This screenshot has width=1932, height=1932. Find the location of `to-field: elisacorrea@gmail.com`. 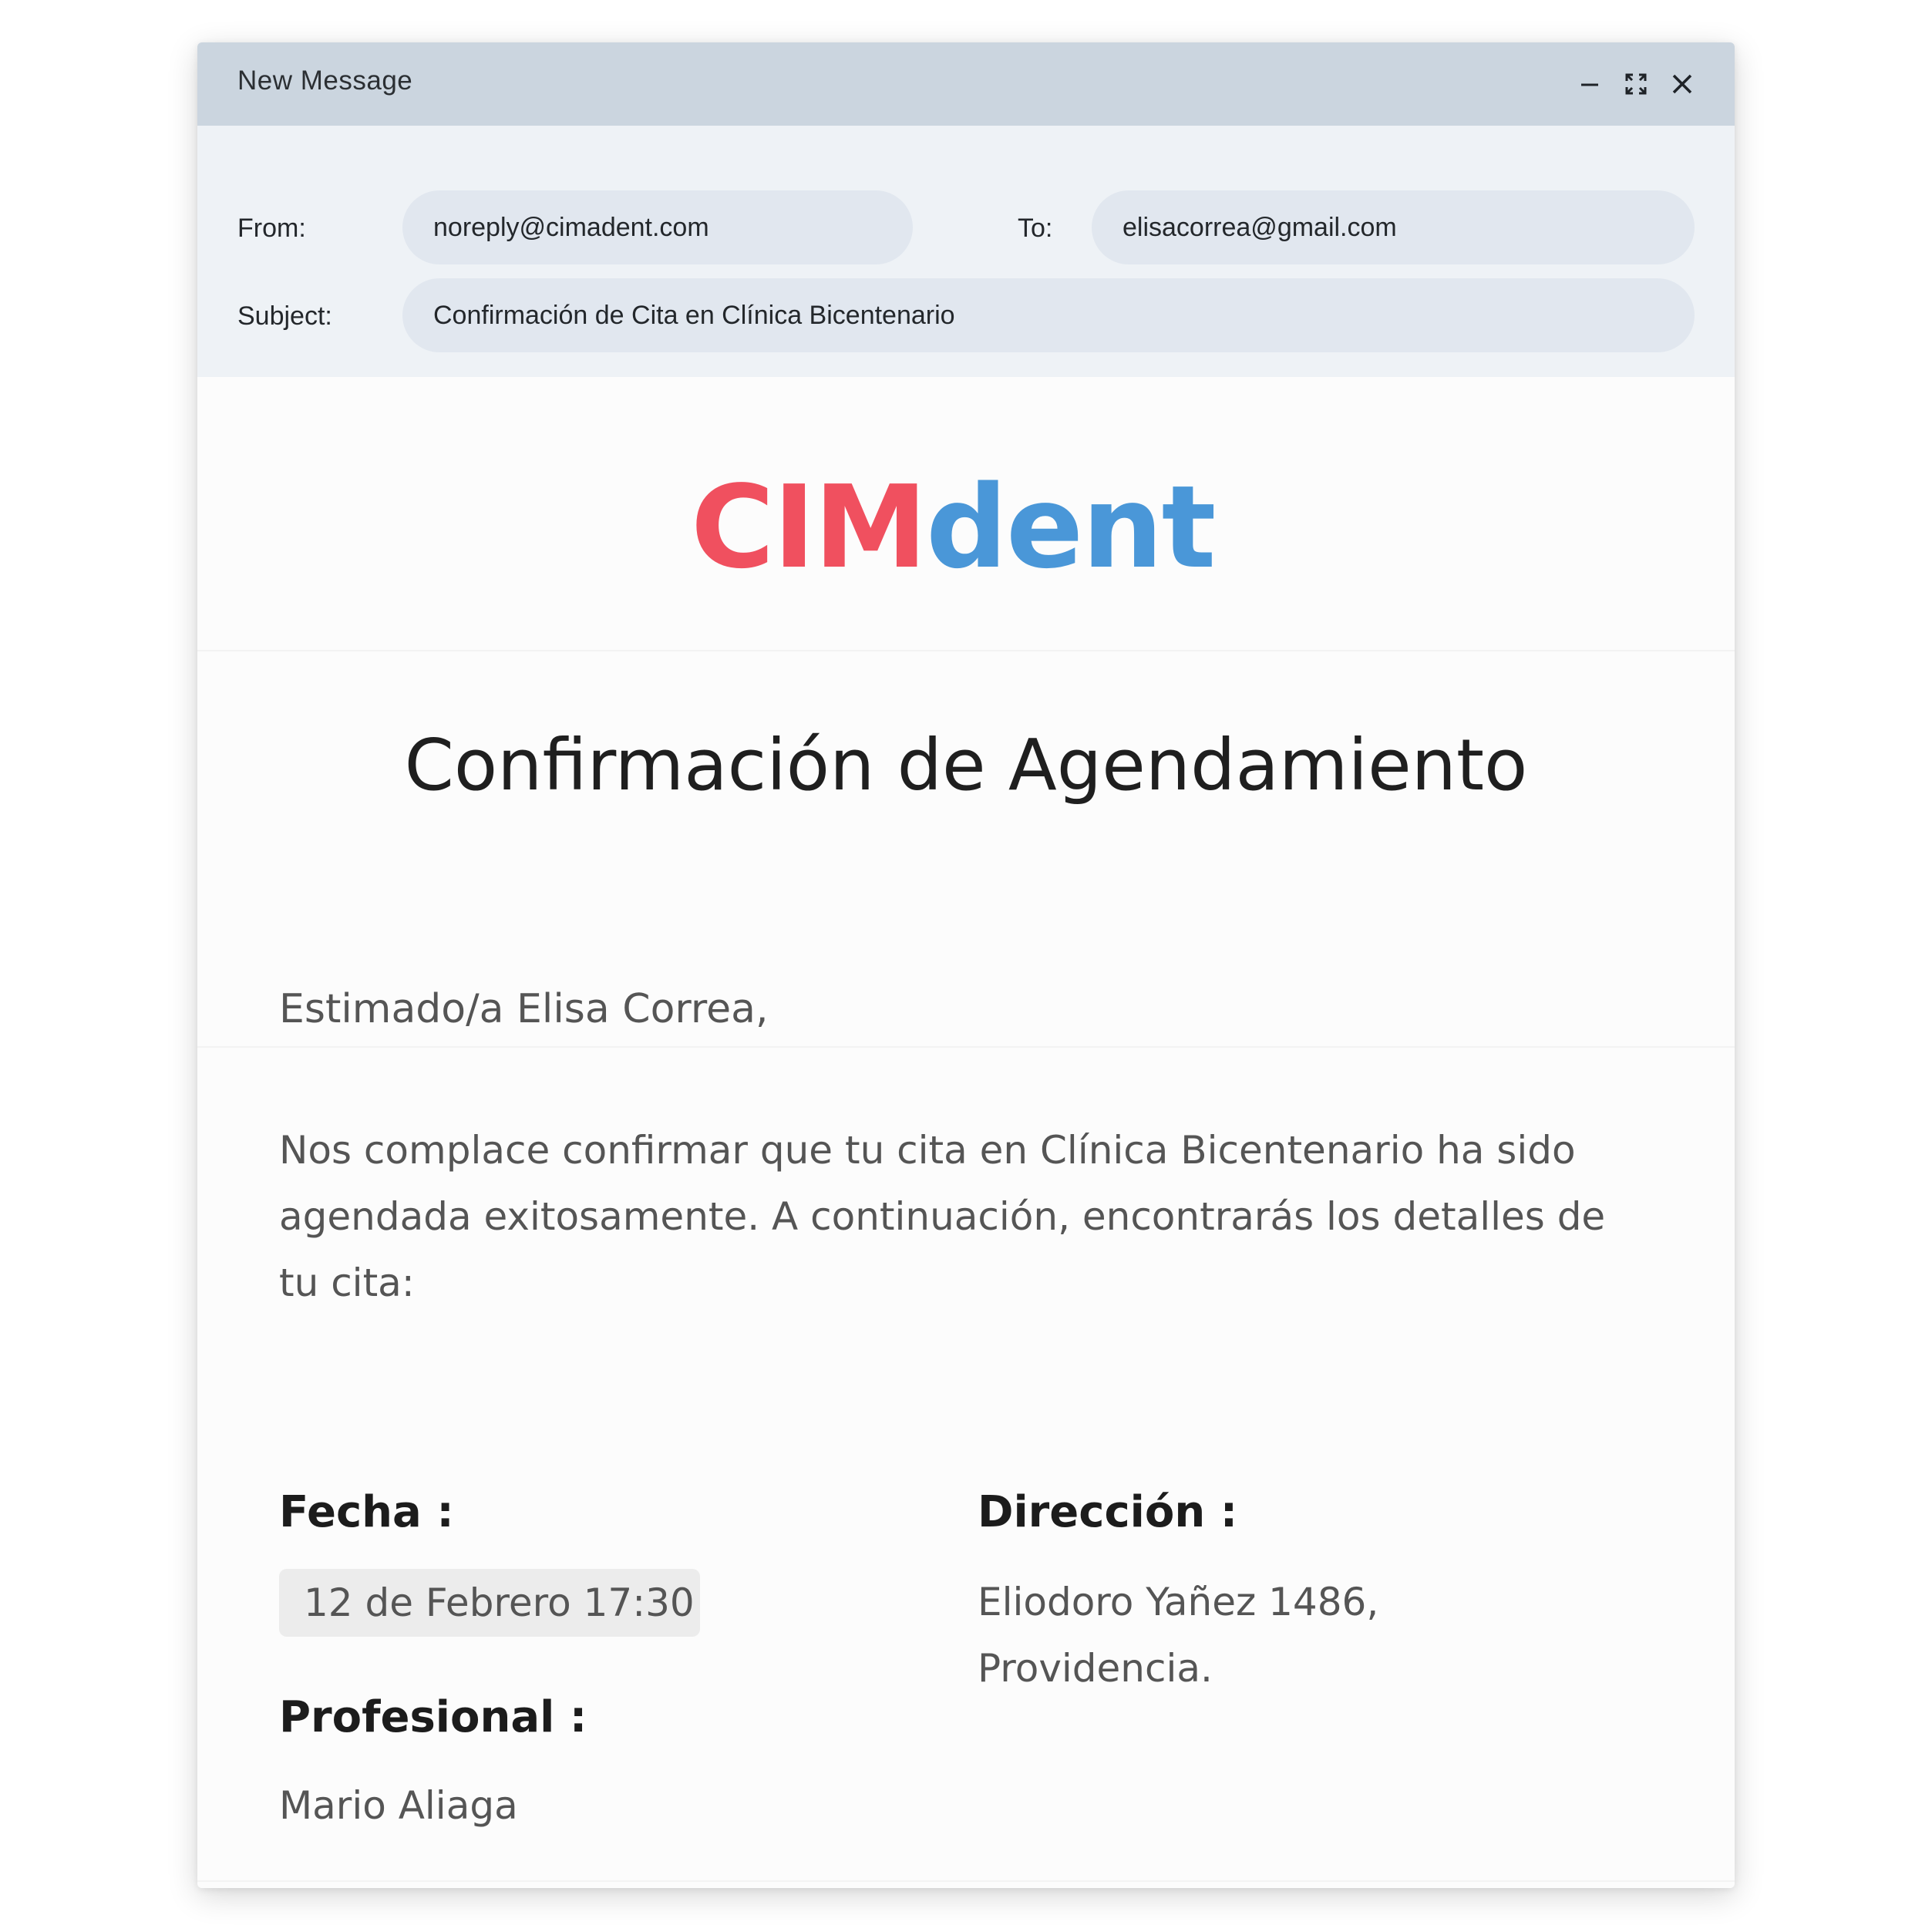

to-field: elisacorrea@gmail.com is located at coordinates (1393, 227).